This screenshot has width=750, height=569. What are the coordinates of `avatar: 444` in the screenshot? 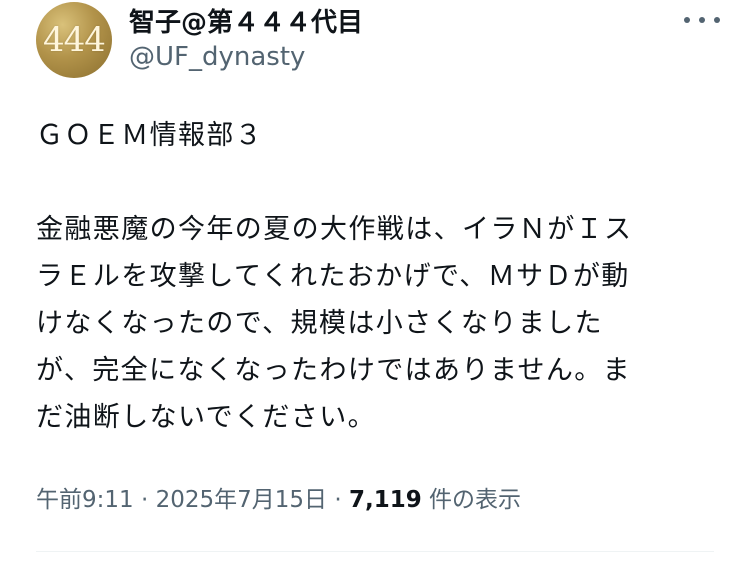 It's located at (74, 40).